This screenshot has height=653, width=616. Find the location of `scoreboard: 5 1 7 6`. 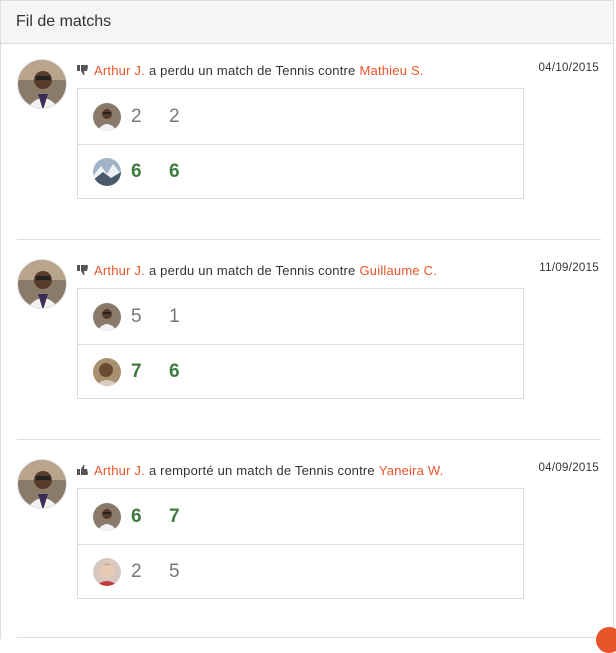

scoreboard: 5 1 7 6 is located at coordinates (300, 343).